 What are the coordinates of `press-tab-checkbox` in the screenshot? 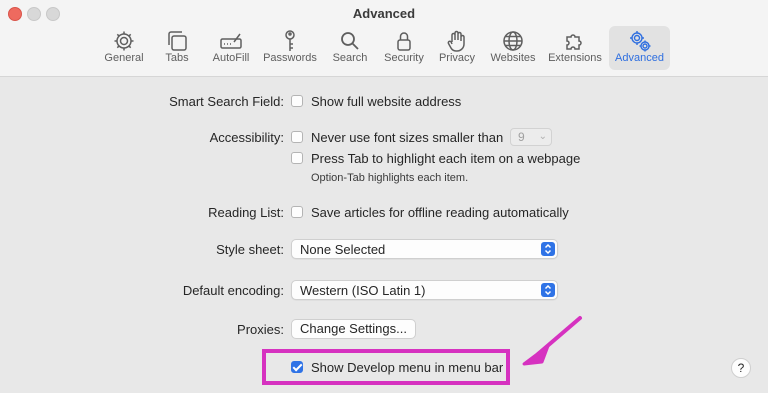 It's located at (297, 158).